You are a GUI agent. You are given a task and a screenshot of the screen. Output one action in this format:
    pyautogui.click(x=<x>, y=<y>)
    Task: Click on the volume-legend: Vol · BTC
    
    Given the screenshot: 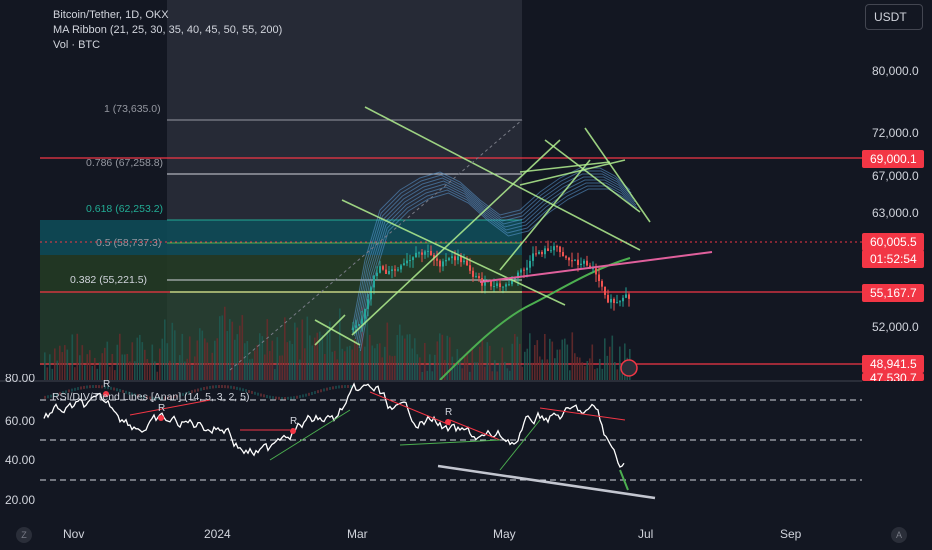 What is the action you would take?
    pyautogui.click(x=167, y=45)
    